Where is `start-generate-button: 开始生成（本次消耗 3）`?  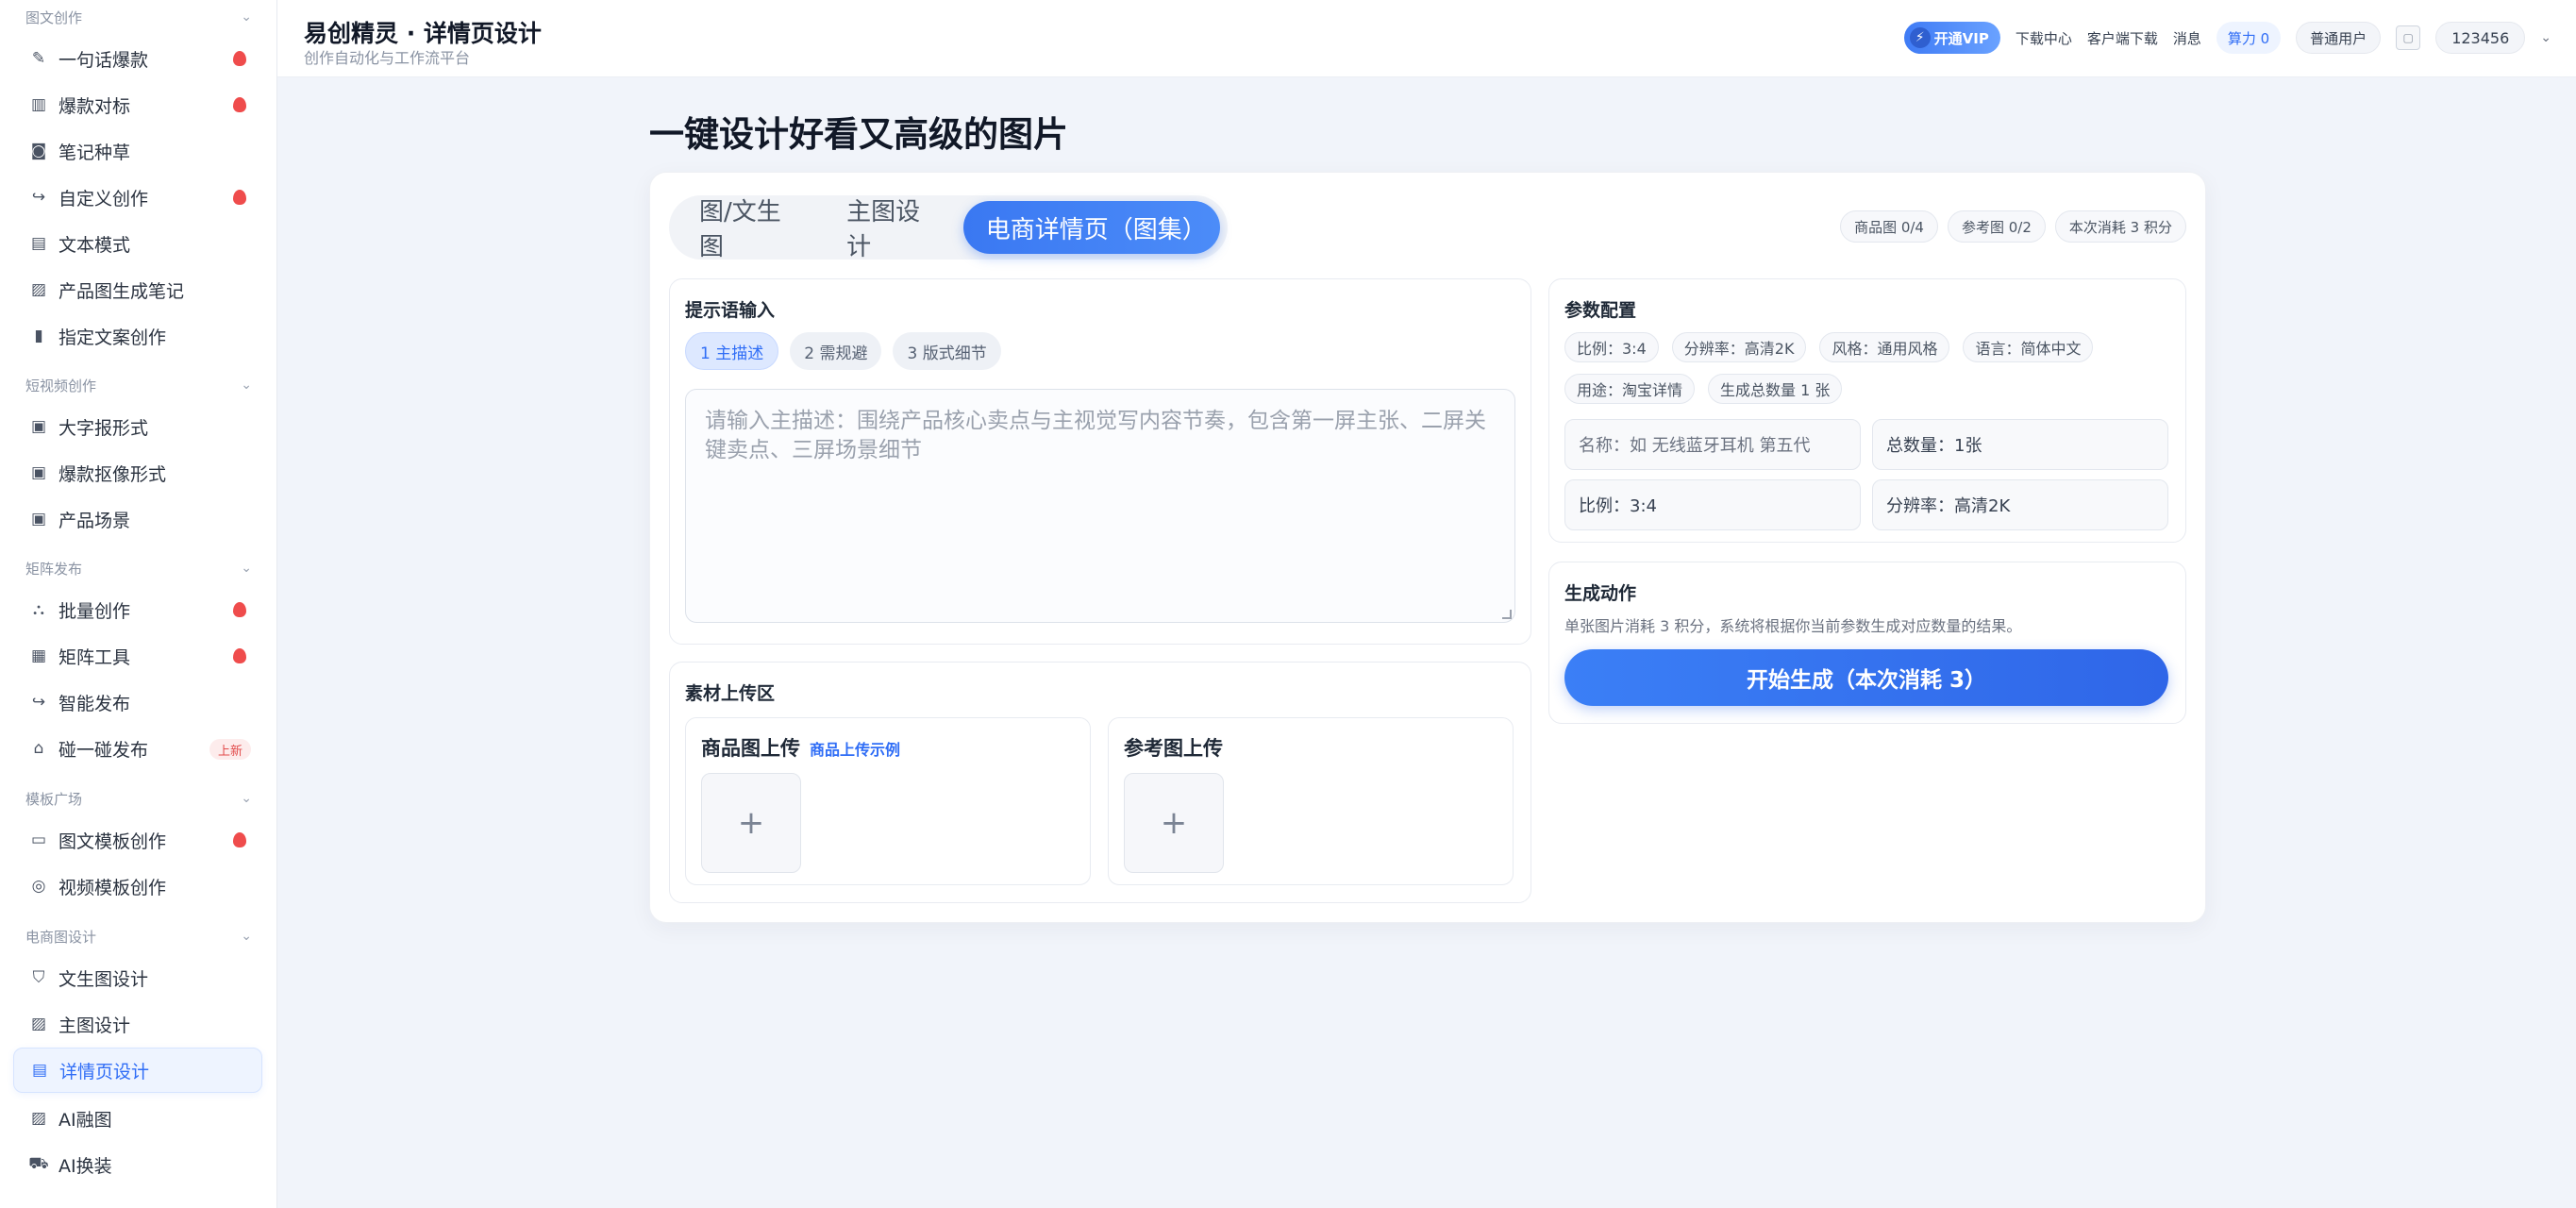
start-generate-button: 开始生成（本次消耗 3） is located at coordinates (1866, 677).